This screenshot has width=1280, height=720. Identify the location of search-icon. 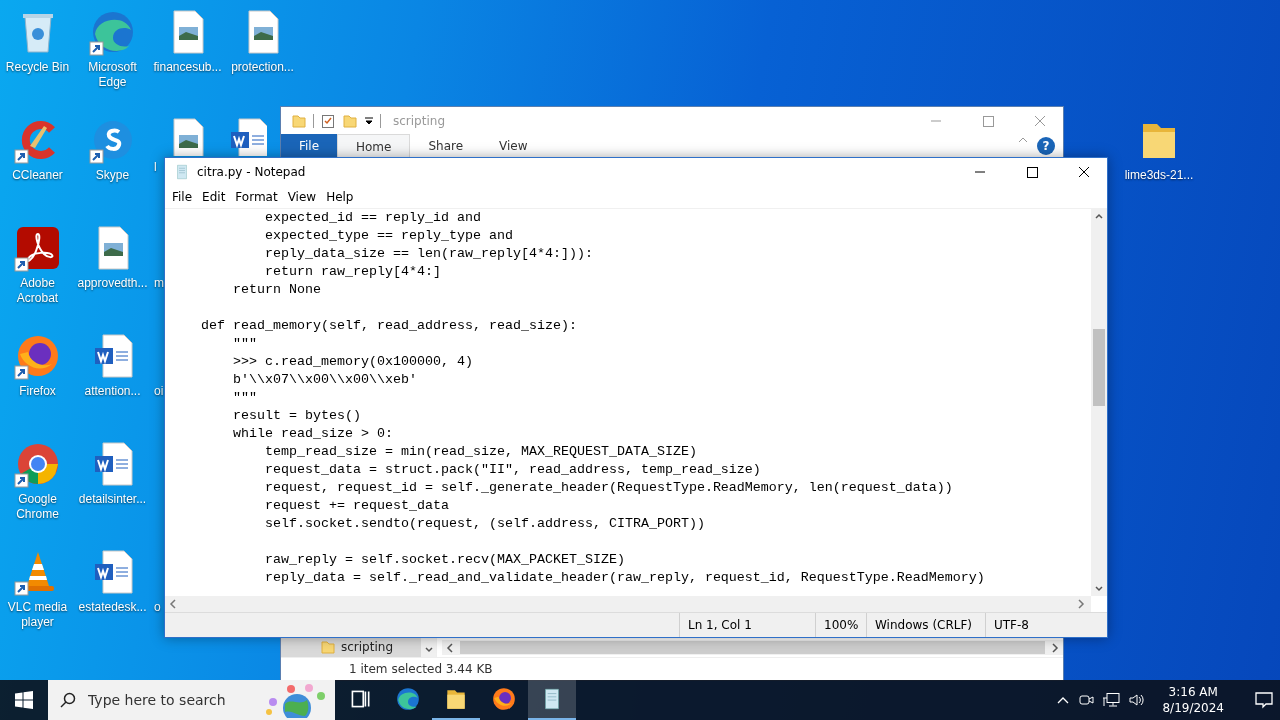
(68, 700).